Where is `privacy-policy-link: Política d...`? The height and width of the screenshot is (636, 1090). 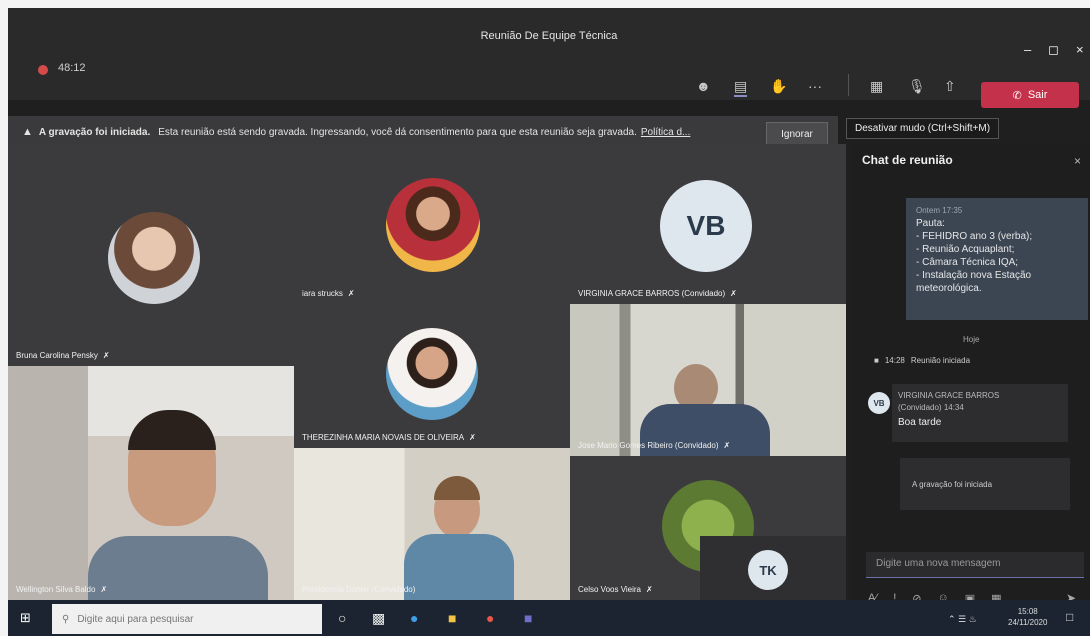
privacy-policy-link: Política d... is located at coordinates (665, 132).